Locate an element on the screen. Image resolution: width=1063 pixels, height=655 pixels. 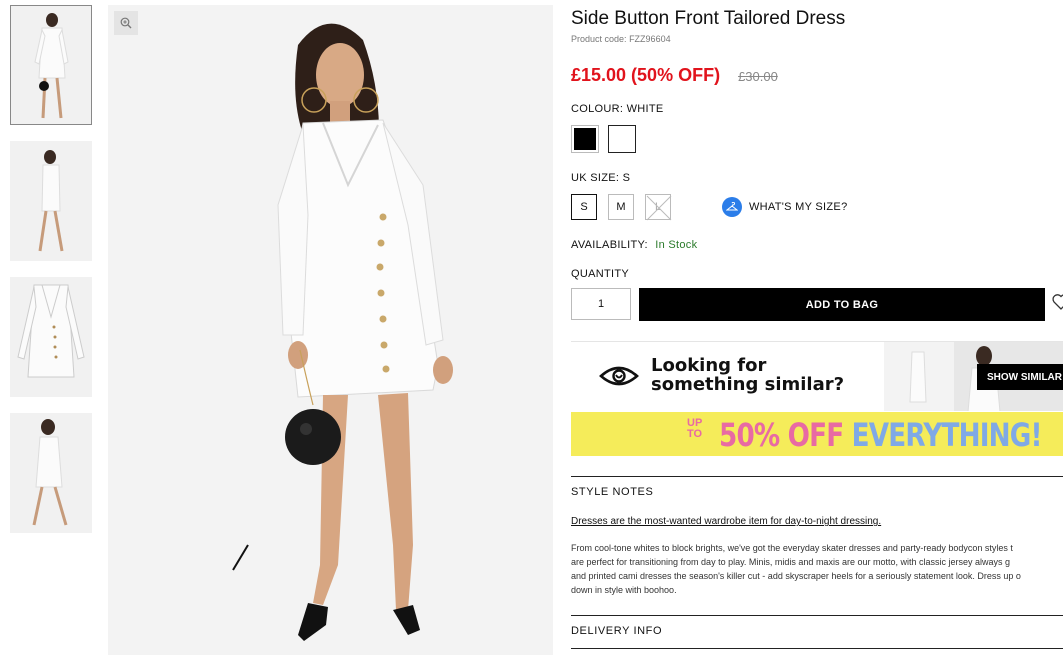
quantity-input: 1 is located at coordinates (601, 304).